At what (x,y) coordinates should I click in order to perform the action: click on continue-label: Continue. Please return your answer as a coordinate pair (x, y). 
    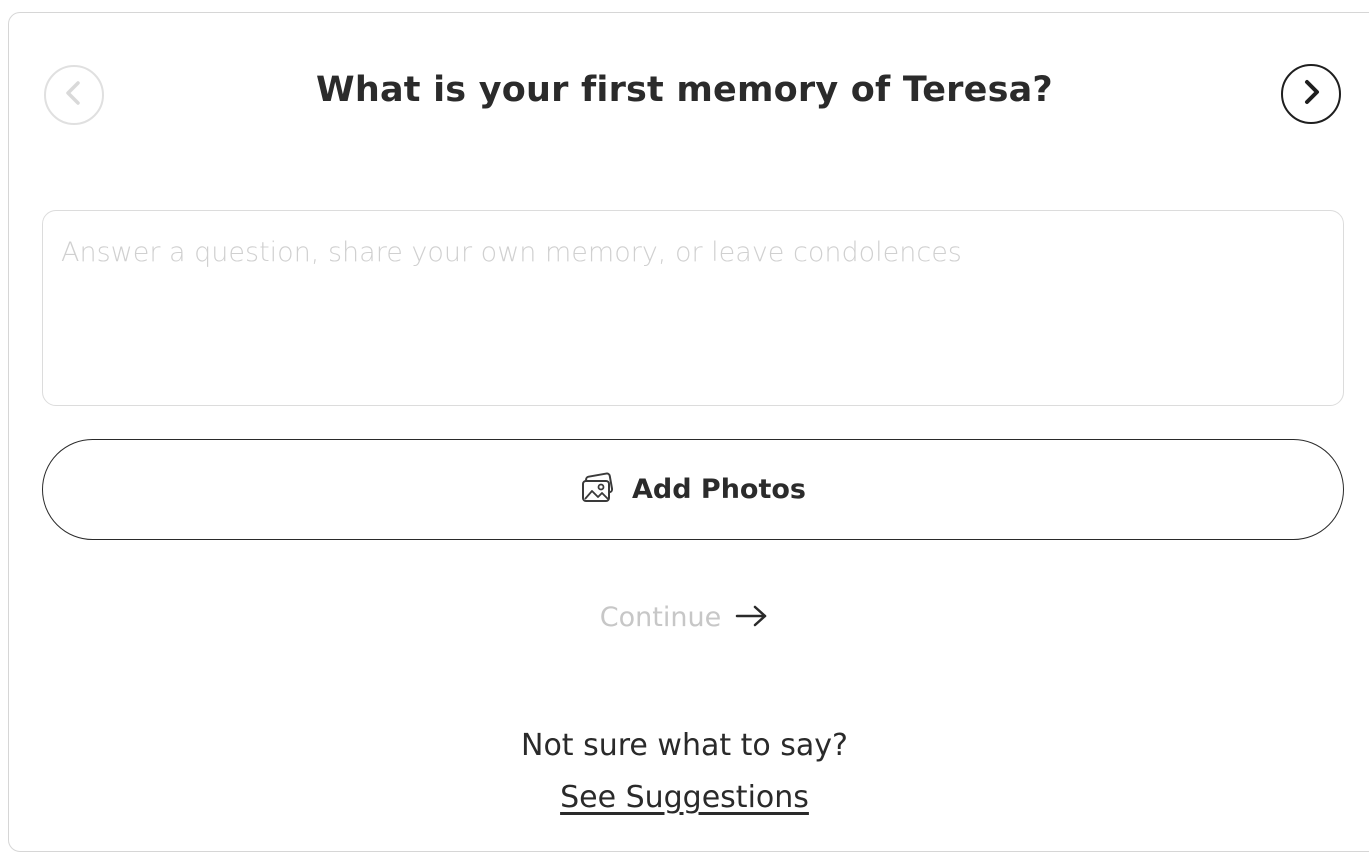
    Looking at the image, I should click on (660, 617).